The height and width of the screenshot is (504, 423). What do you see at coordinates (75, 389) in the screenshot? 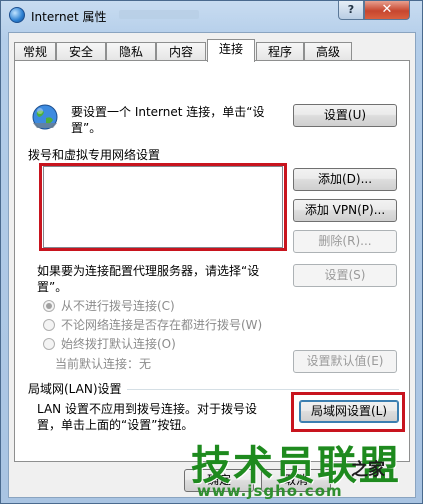
I see `lan-section-title: 局域网(LAN)设置` at bounding box center [75, 389].